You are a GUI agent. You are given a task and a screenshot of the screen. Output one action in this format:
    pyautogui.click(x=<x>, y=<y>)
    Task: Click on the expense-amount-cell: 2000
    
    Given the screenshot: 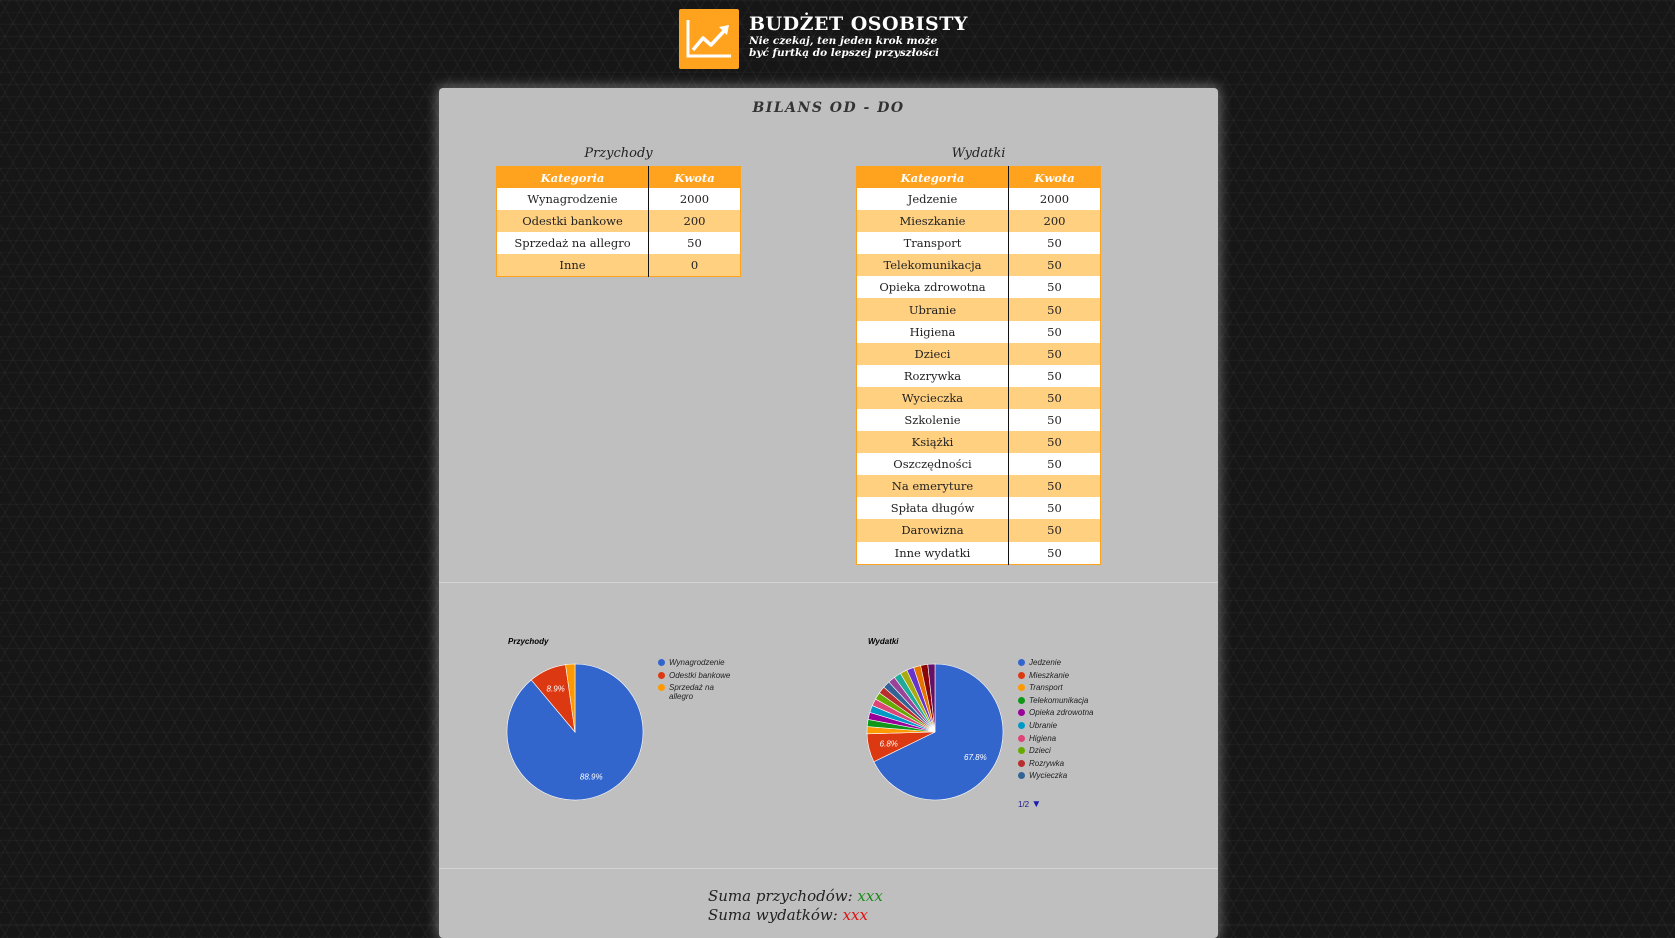 What is the action you would take?
    pyautogui.click(x=1054, y=199)
    